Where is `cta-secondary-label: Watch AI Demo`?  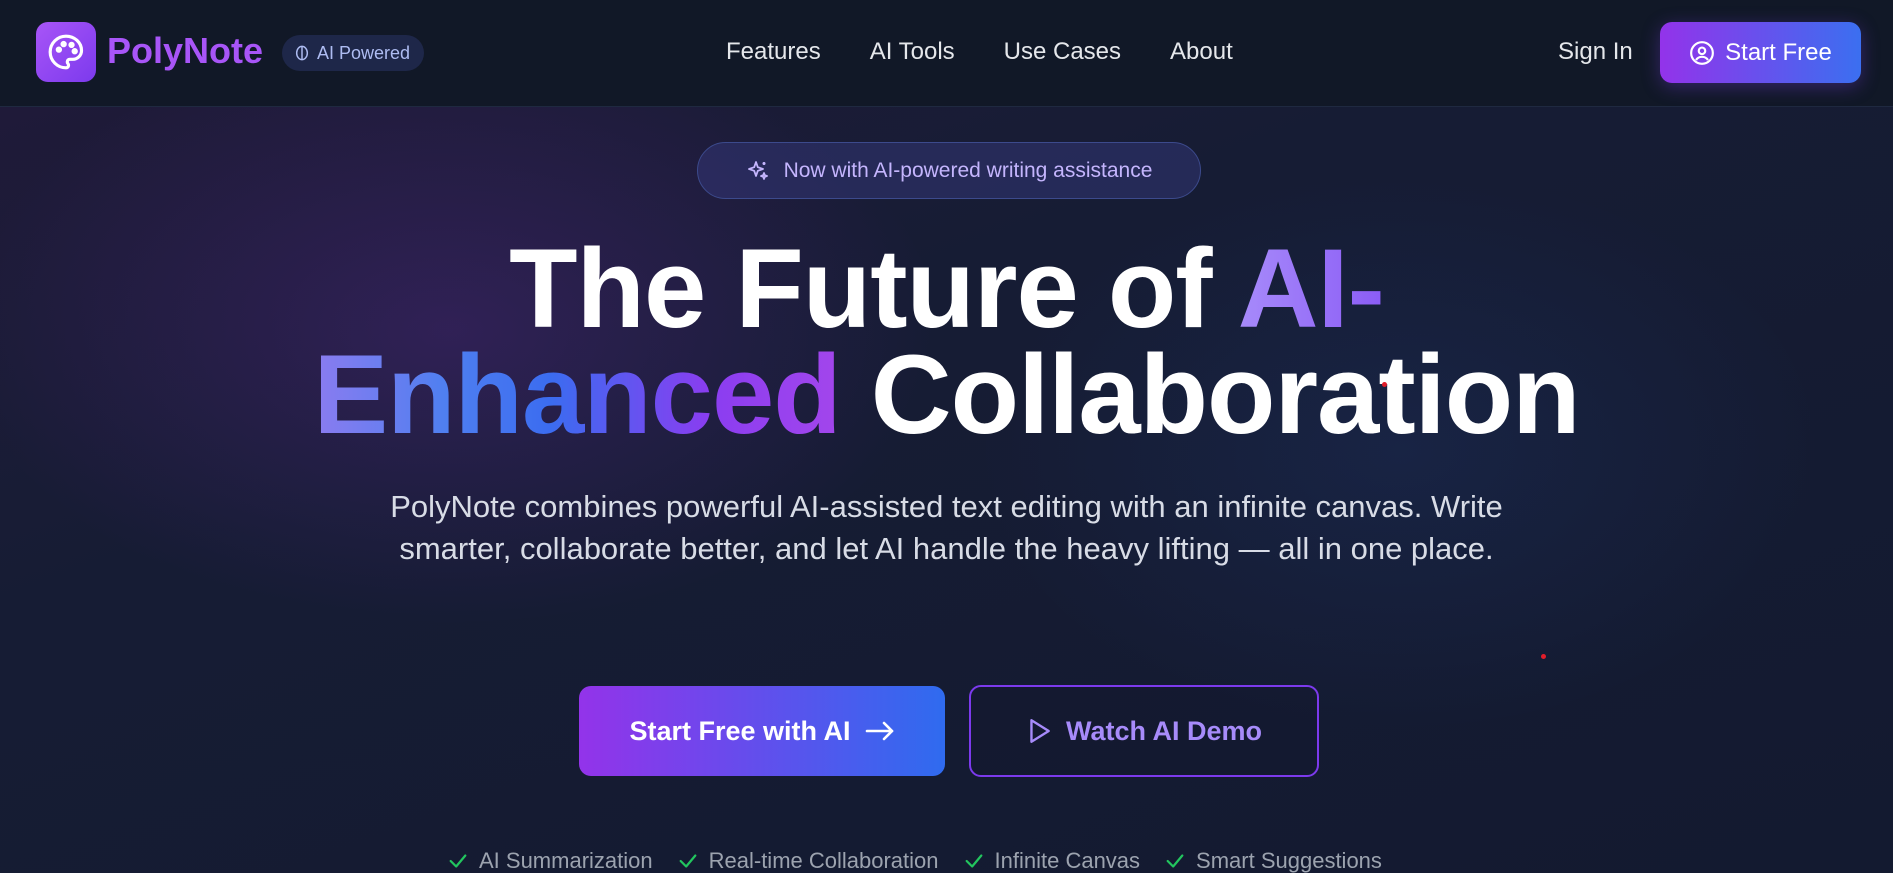
cta-secondary-label: Watch AI Demo is located at coordinates (1163, 730).